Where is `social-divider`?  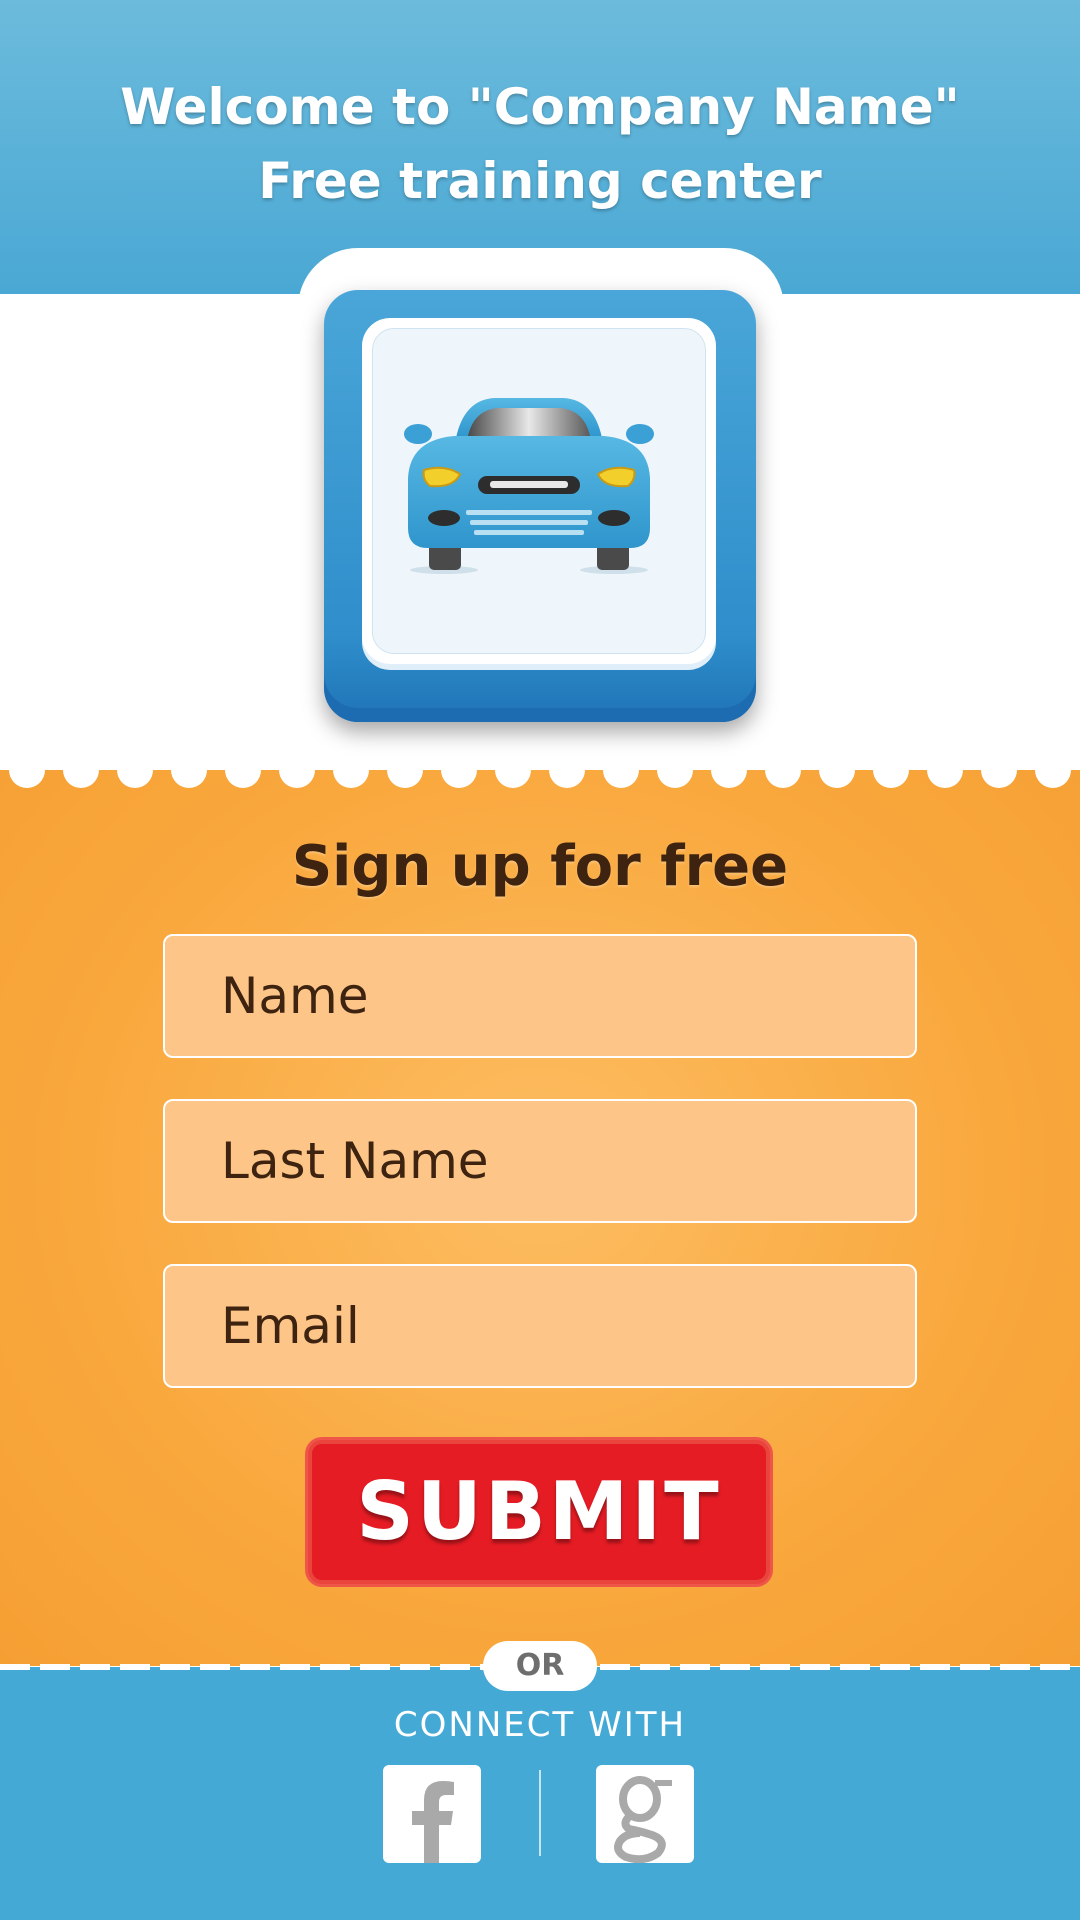 social-divider is located at coordinates (540, 1813).